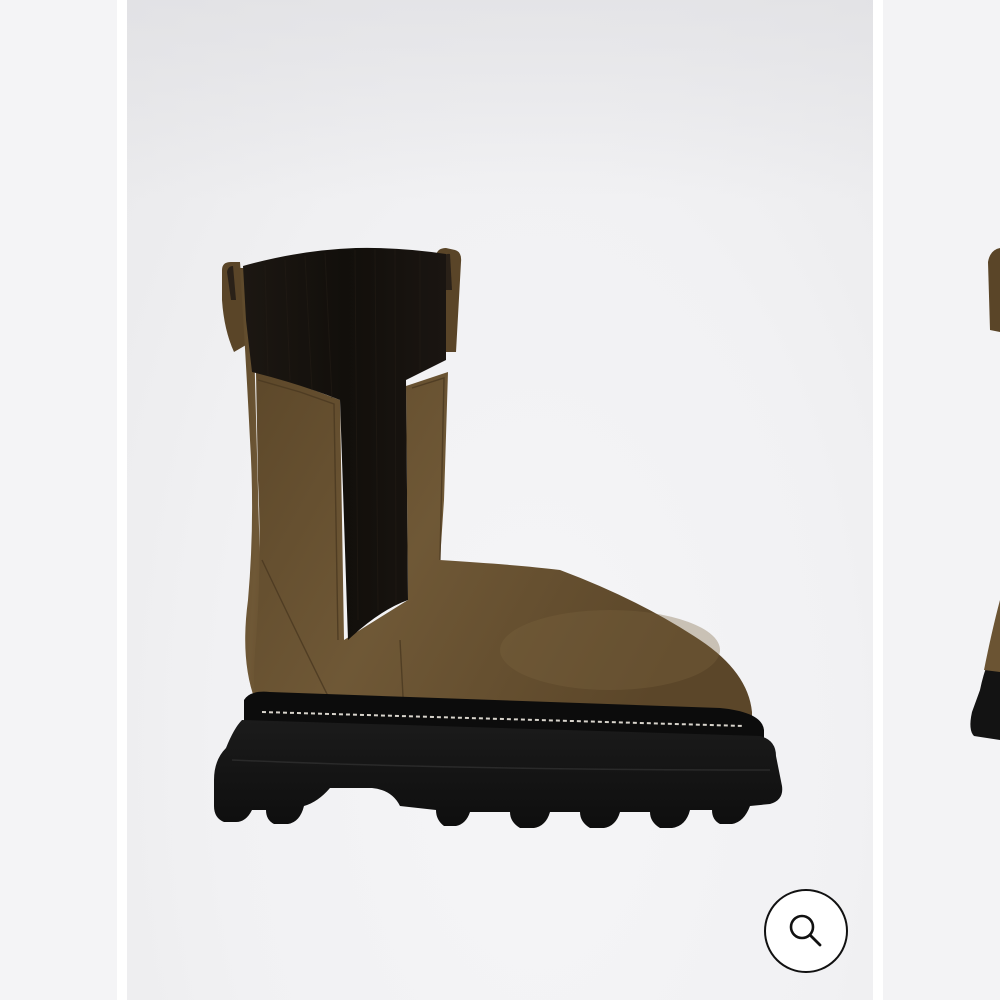 The image size is (1000, 1000). What do you see at coordinates (941, 500) in the screenshot?
I see `next-slide` at bounding box center [941, 500].